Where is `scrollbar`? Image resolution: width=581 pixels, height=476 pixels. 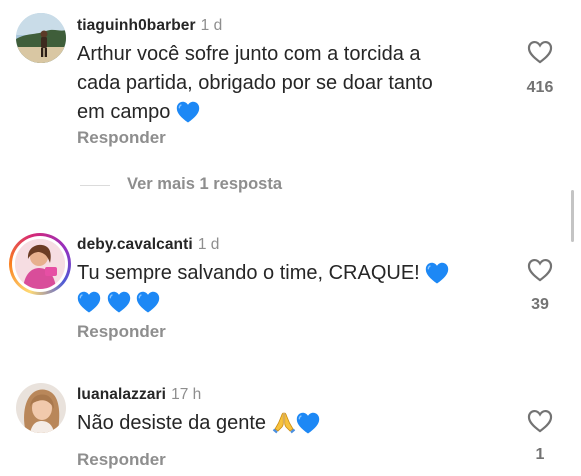
scrollbar is located at coordinates (572, 216).